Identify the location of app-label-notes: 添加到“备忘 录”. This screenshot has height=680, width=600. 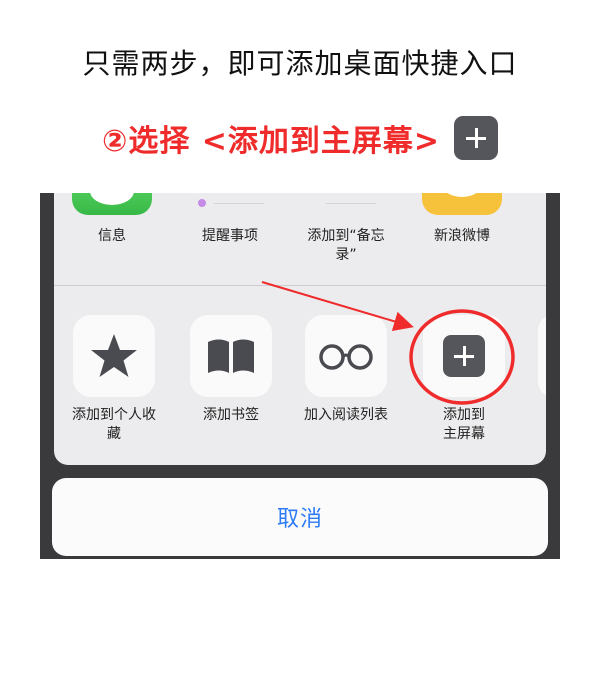
(346, 245).